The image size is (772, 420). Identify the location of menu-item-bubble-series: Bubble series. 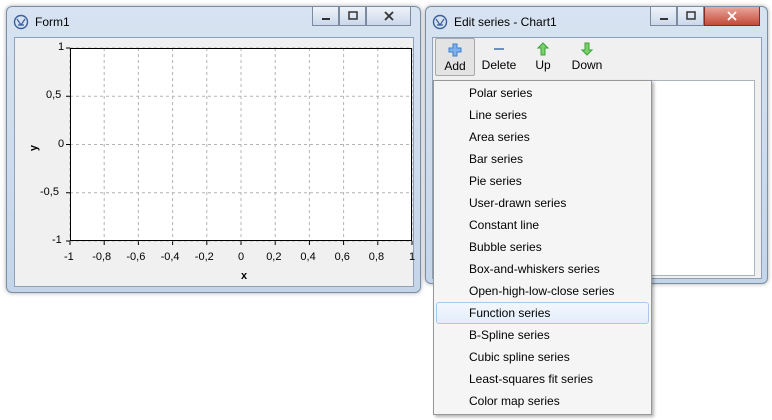
(542, 247).